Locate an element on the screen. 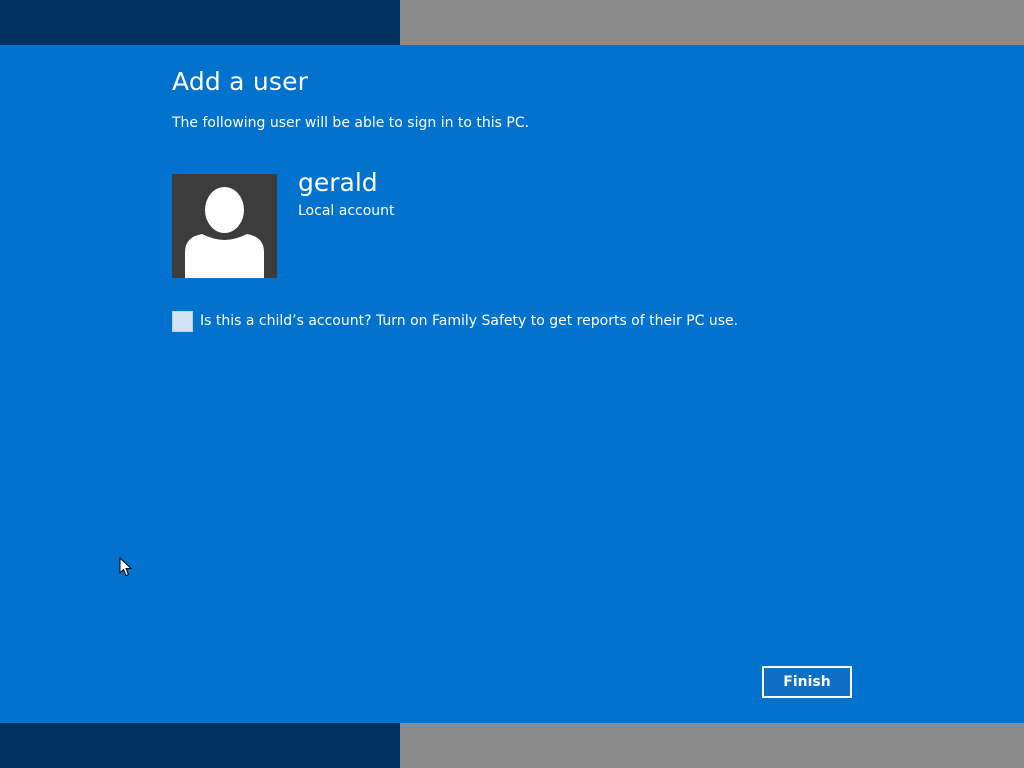 This screenshot has height=768, width=1024. bottom-band-gray is located at coordinates (712, 745).